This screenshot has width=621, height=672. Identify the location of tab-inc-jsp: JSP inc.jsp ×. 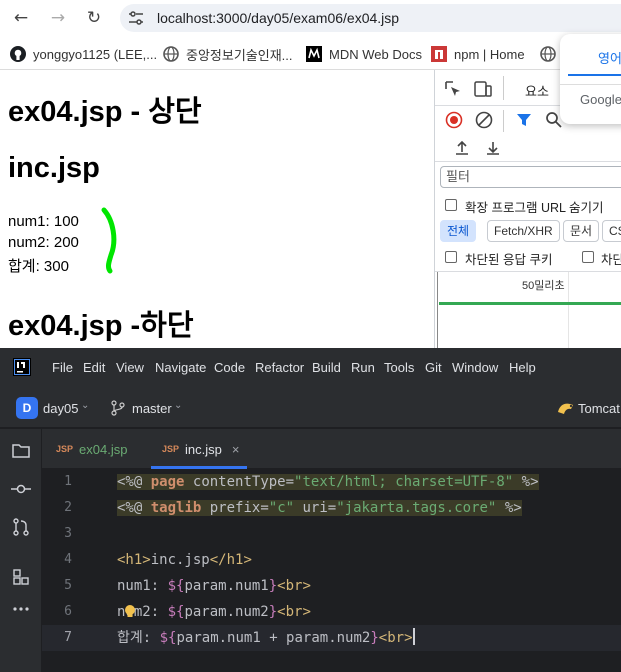
(200, 449).